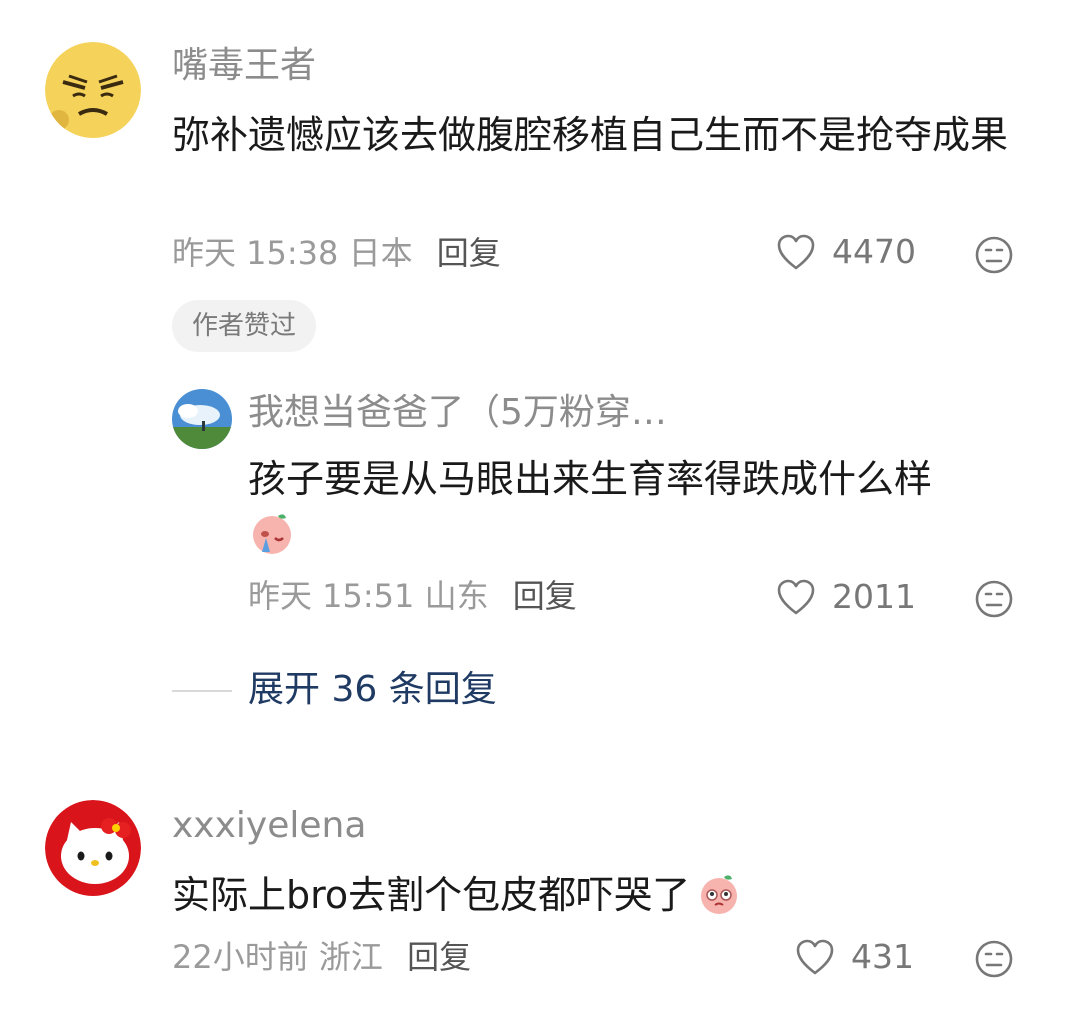 This screenshot has height=1014, width=1080. What do you see at coordinates (255, 253) in the screenshot?
I see `timestamp: 昨天 15:38` at bounding box center [255, 253].